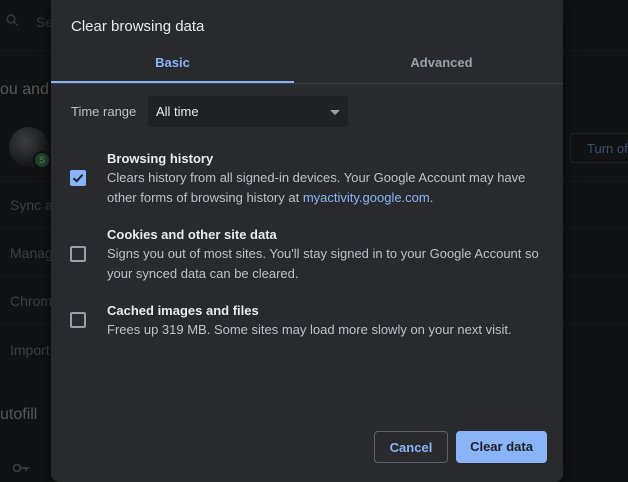 The width and height of the screenshot is (628, 482). Describe the element at coordinates (138, 26) in the screenshot. I see `dialog-title: Clear browsing data` at that location.